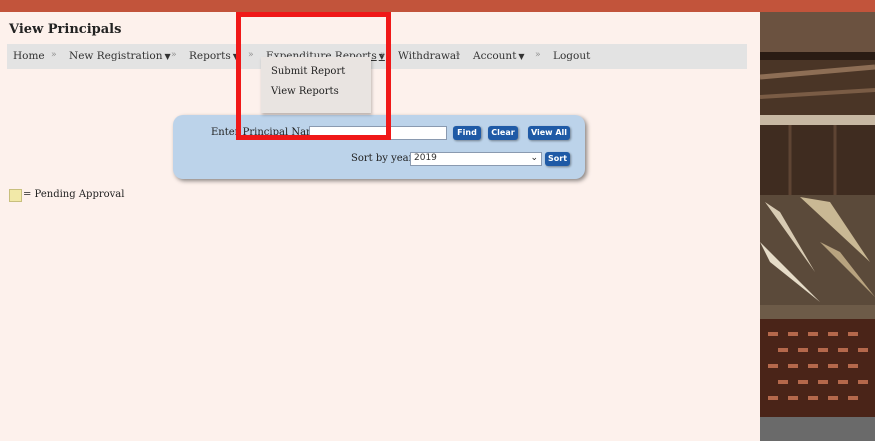 The height and width of the screenshot is (441, 875). I want to click on principal-name-label: Enter Principal Name:, so click(268, 132).